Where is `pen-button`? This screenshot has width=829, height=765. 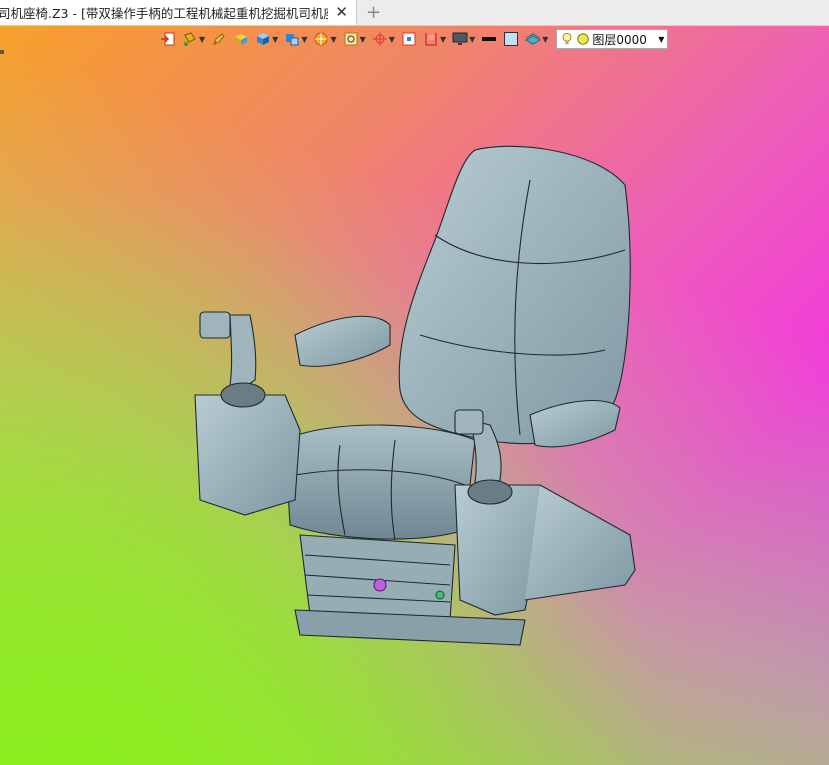 pen-button is located at coordinates (219, 39).